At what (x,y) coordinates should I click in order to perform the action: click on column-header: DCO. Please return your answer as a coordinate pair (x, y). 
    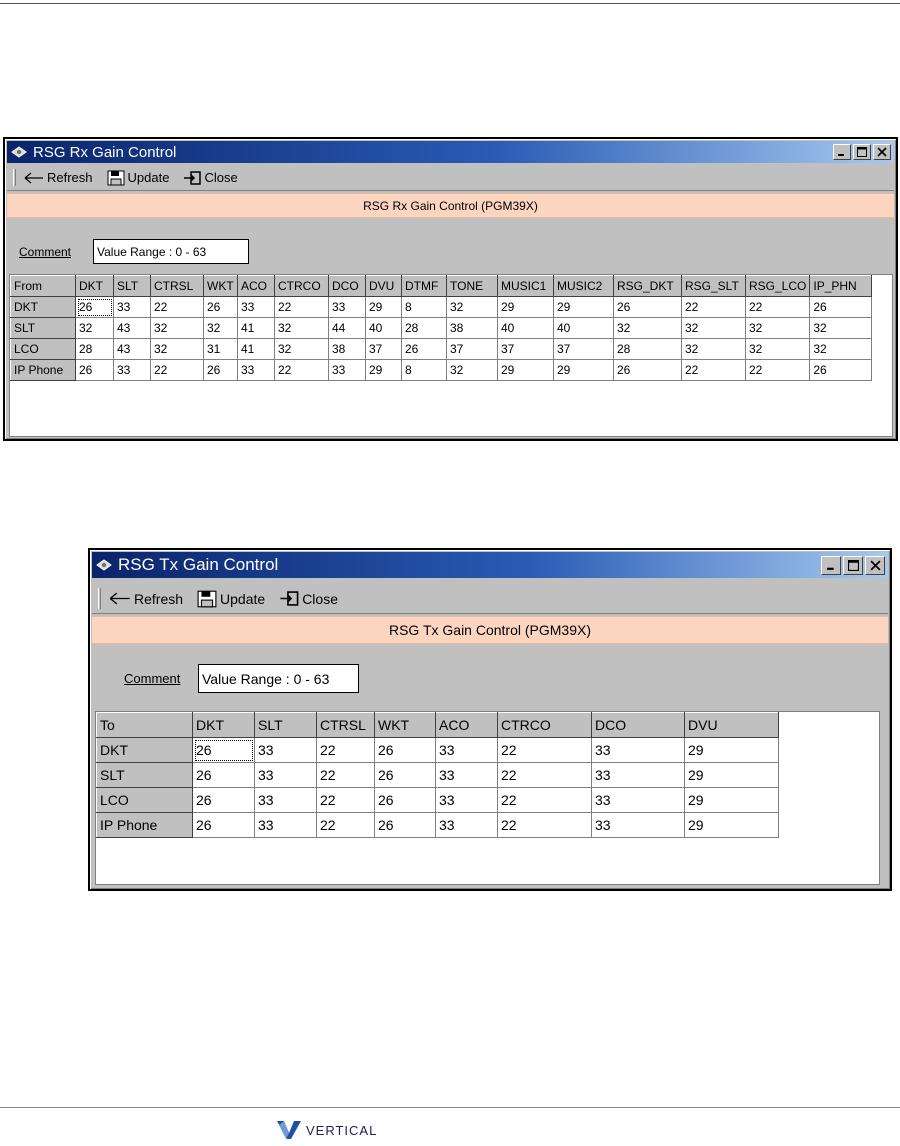
    Looking at the image, I should click on (638, 725).